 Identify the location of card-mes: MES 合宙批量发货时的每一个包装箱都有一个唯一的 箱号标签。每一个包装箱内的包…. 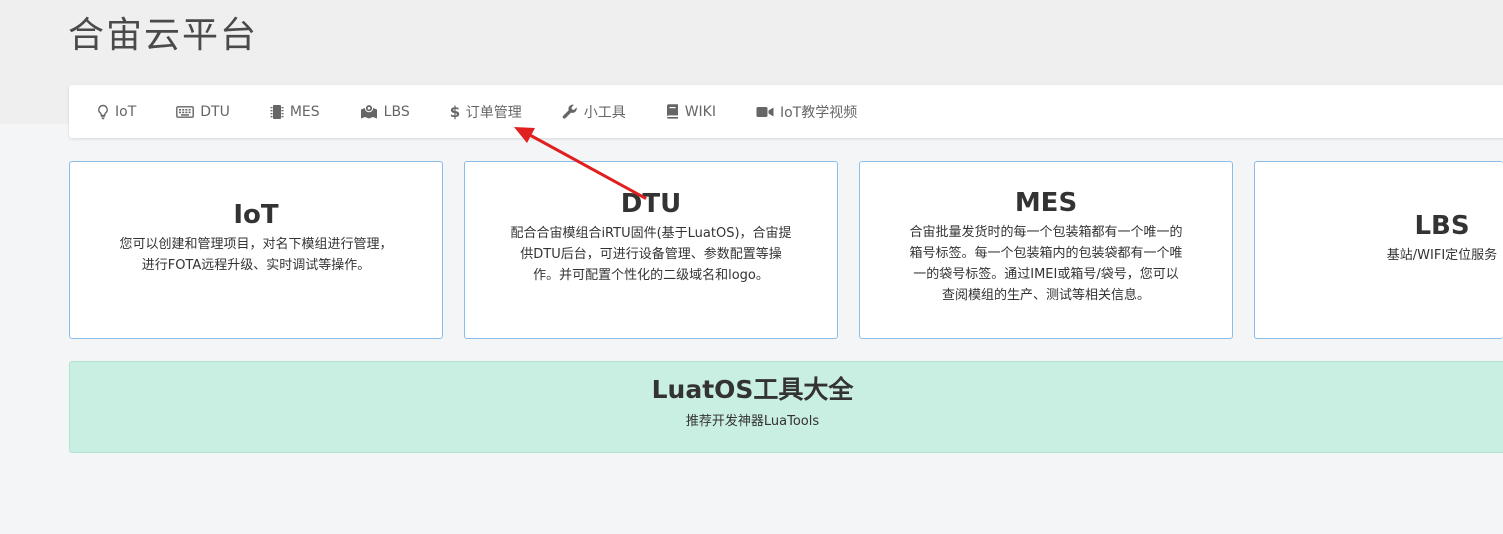
(1046, 250).